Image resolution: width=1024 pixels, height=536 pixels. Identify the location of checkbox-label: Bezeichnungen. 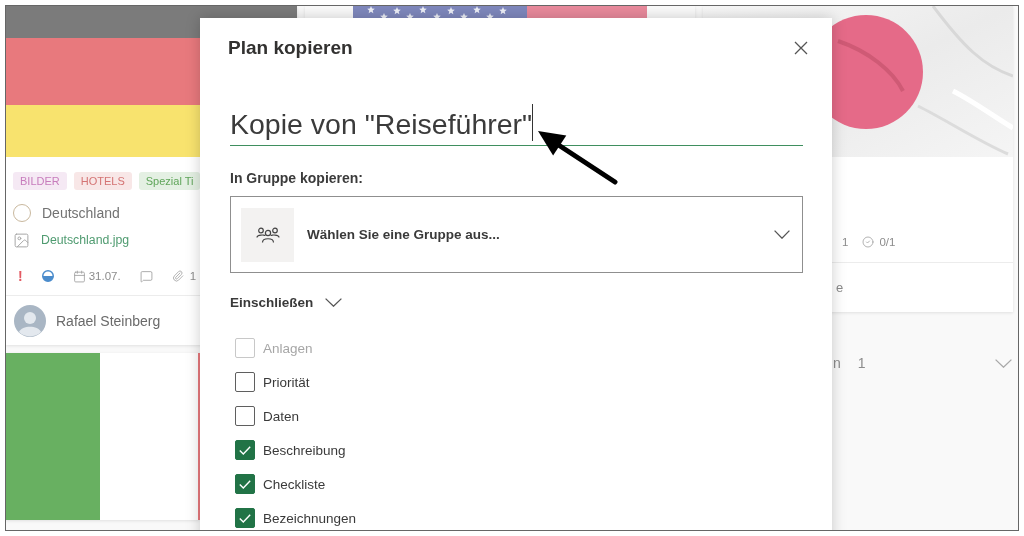
(310, 518).